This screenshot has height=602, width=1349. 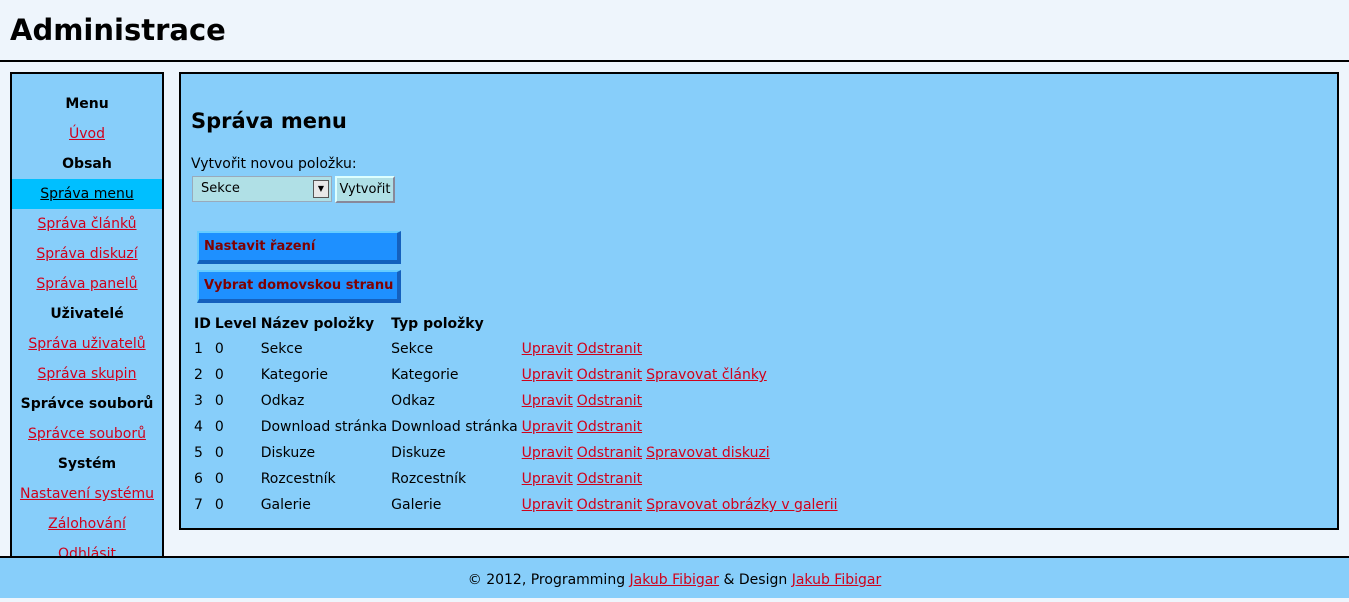 What do you see at coordinates (837, 580) in the screenshot?
I see `footer-designer-link: Jakub Fibigar` at bounding box center [837, 580].